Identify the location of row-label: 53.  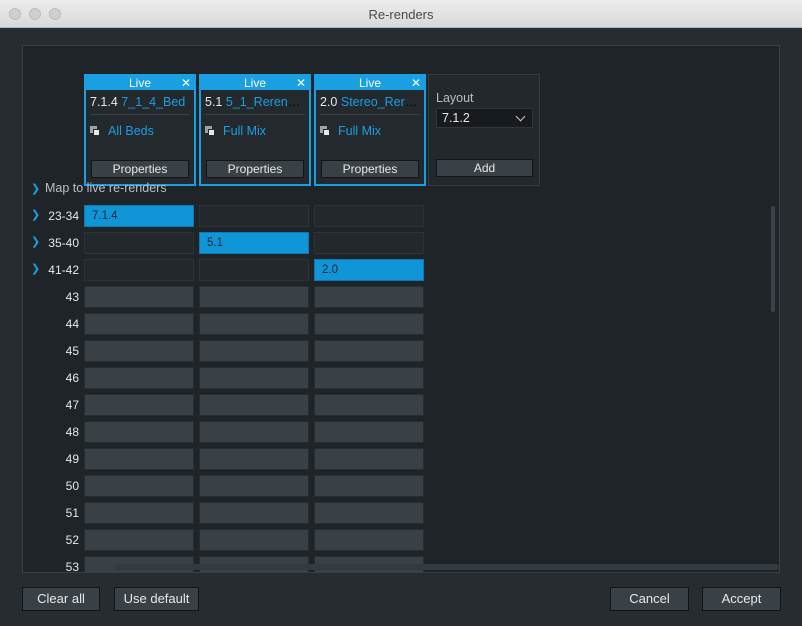
(72, 566).